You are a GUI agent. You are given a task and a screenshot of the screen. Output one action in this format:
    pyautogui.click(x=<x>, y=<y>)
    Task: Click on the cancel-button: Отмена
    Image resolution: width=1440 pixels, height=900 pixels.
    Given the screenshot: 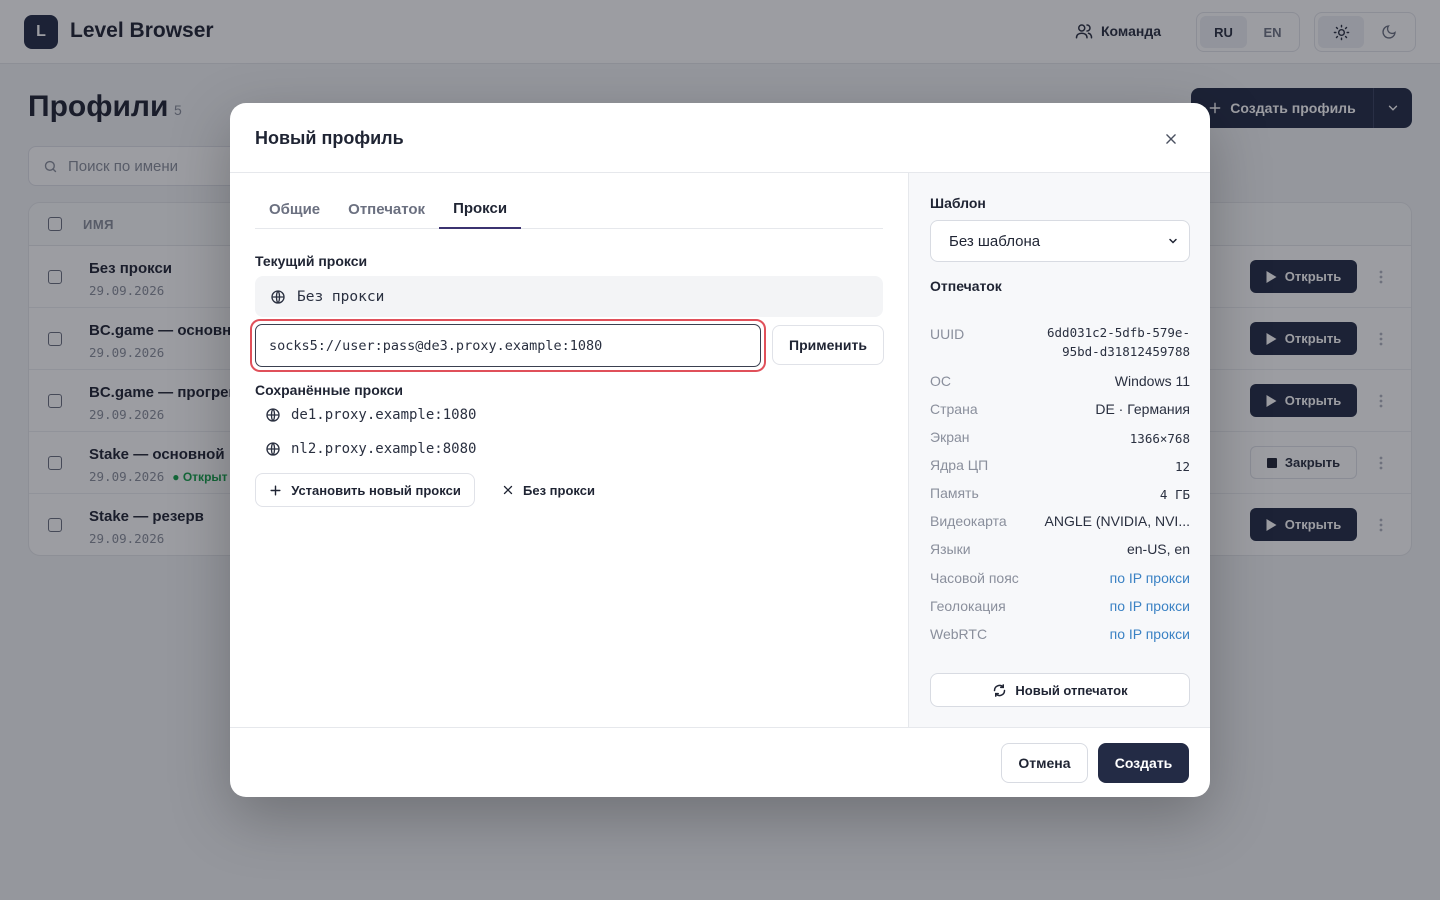 What is the action you would take?
    pyautogui.click(x=1044, y=763)
    